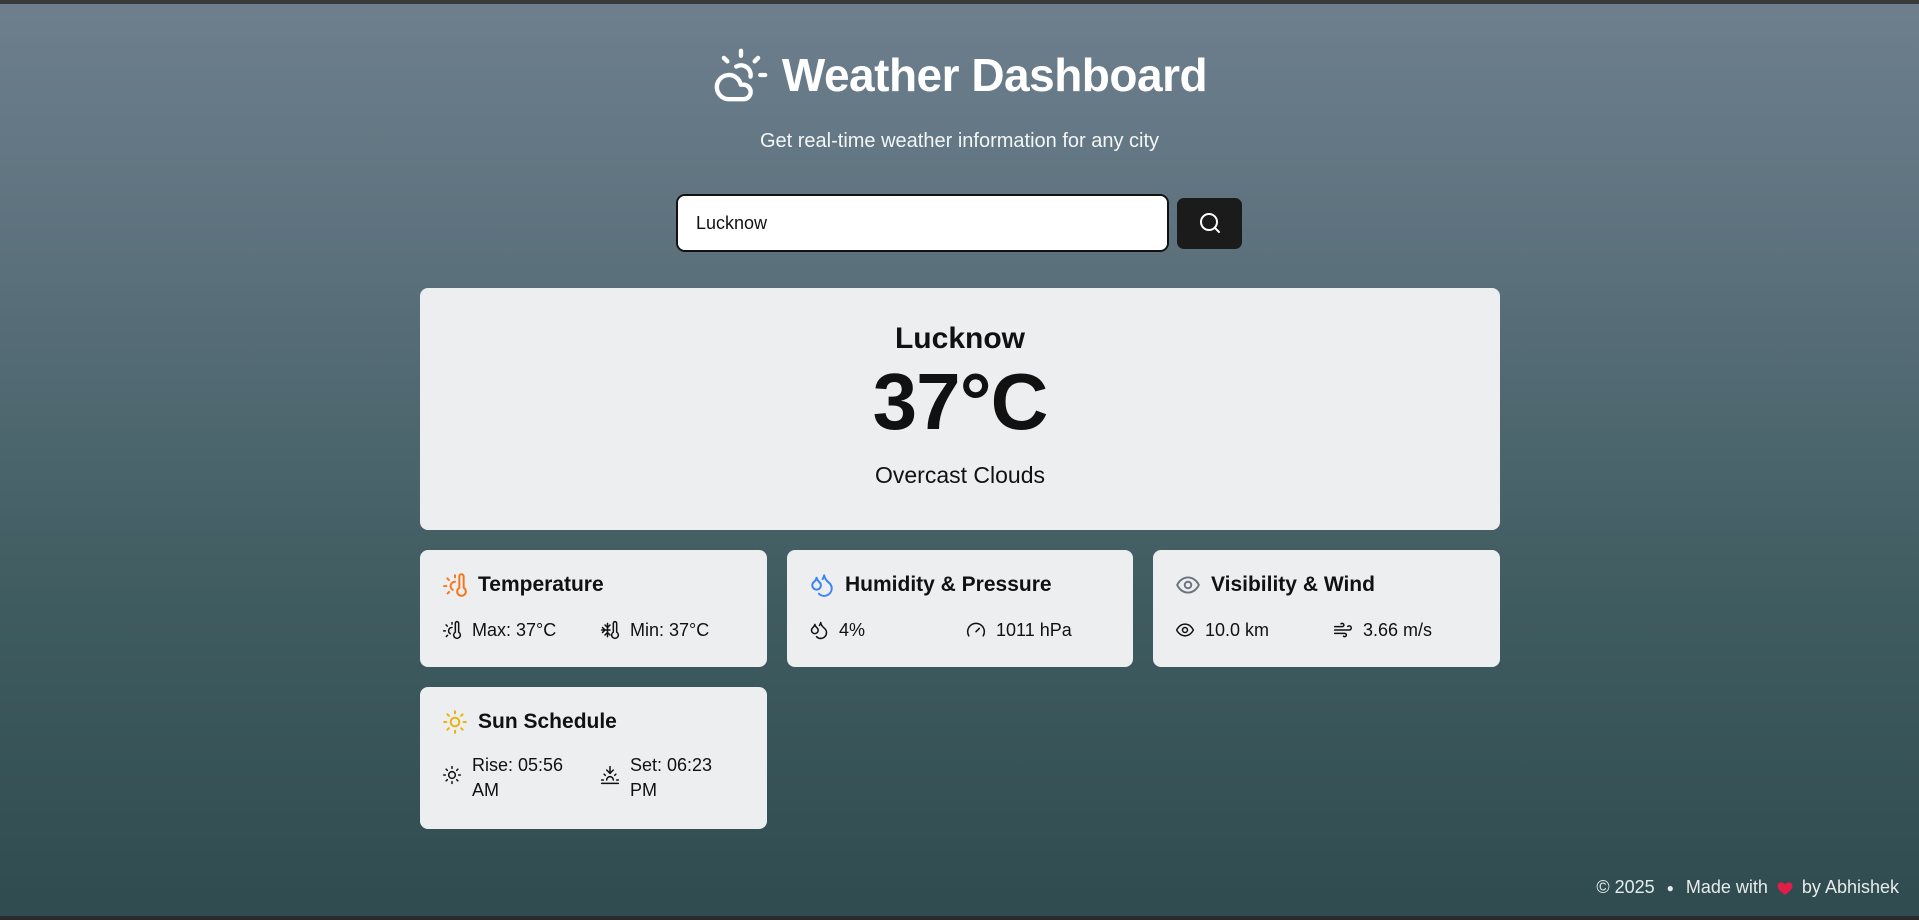 The width and height of the screenshot is (1919, 920). I want to click on sunrise: Rise: 05:56 AM, so click(521, 778).